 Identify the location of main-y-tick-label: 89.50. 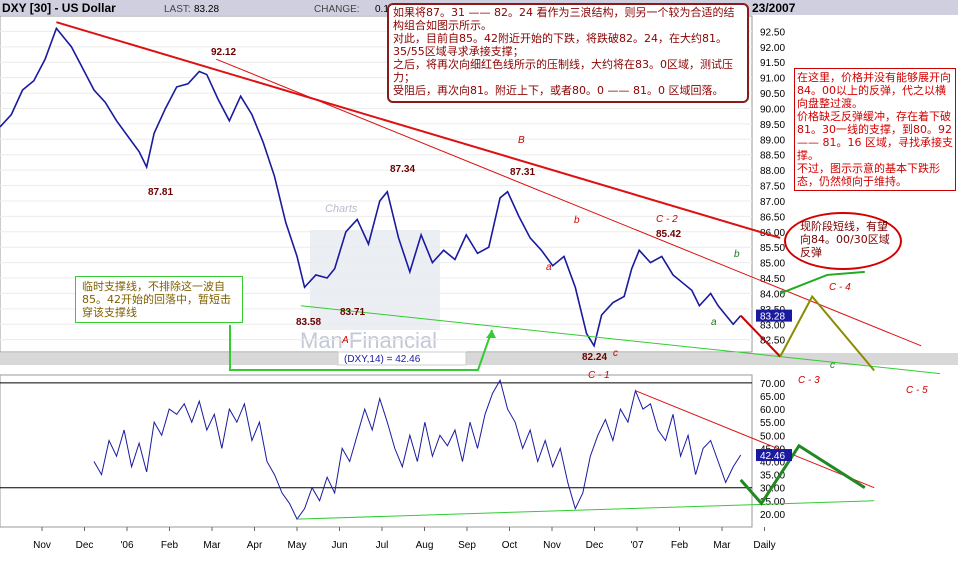
(772, 125).